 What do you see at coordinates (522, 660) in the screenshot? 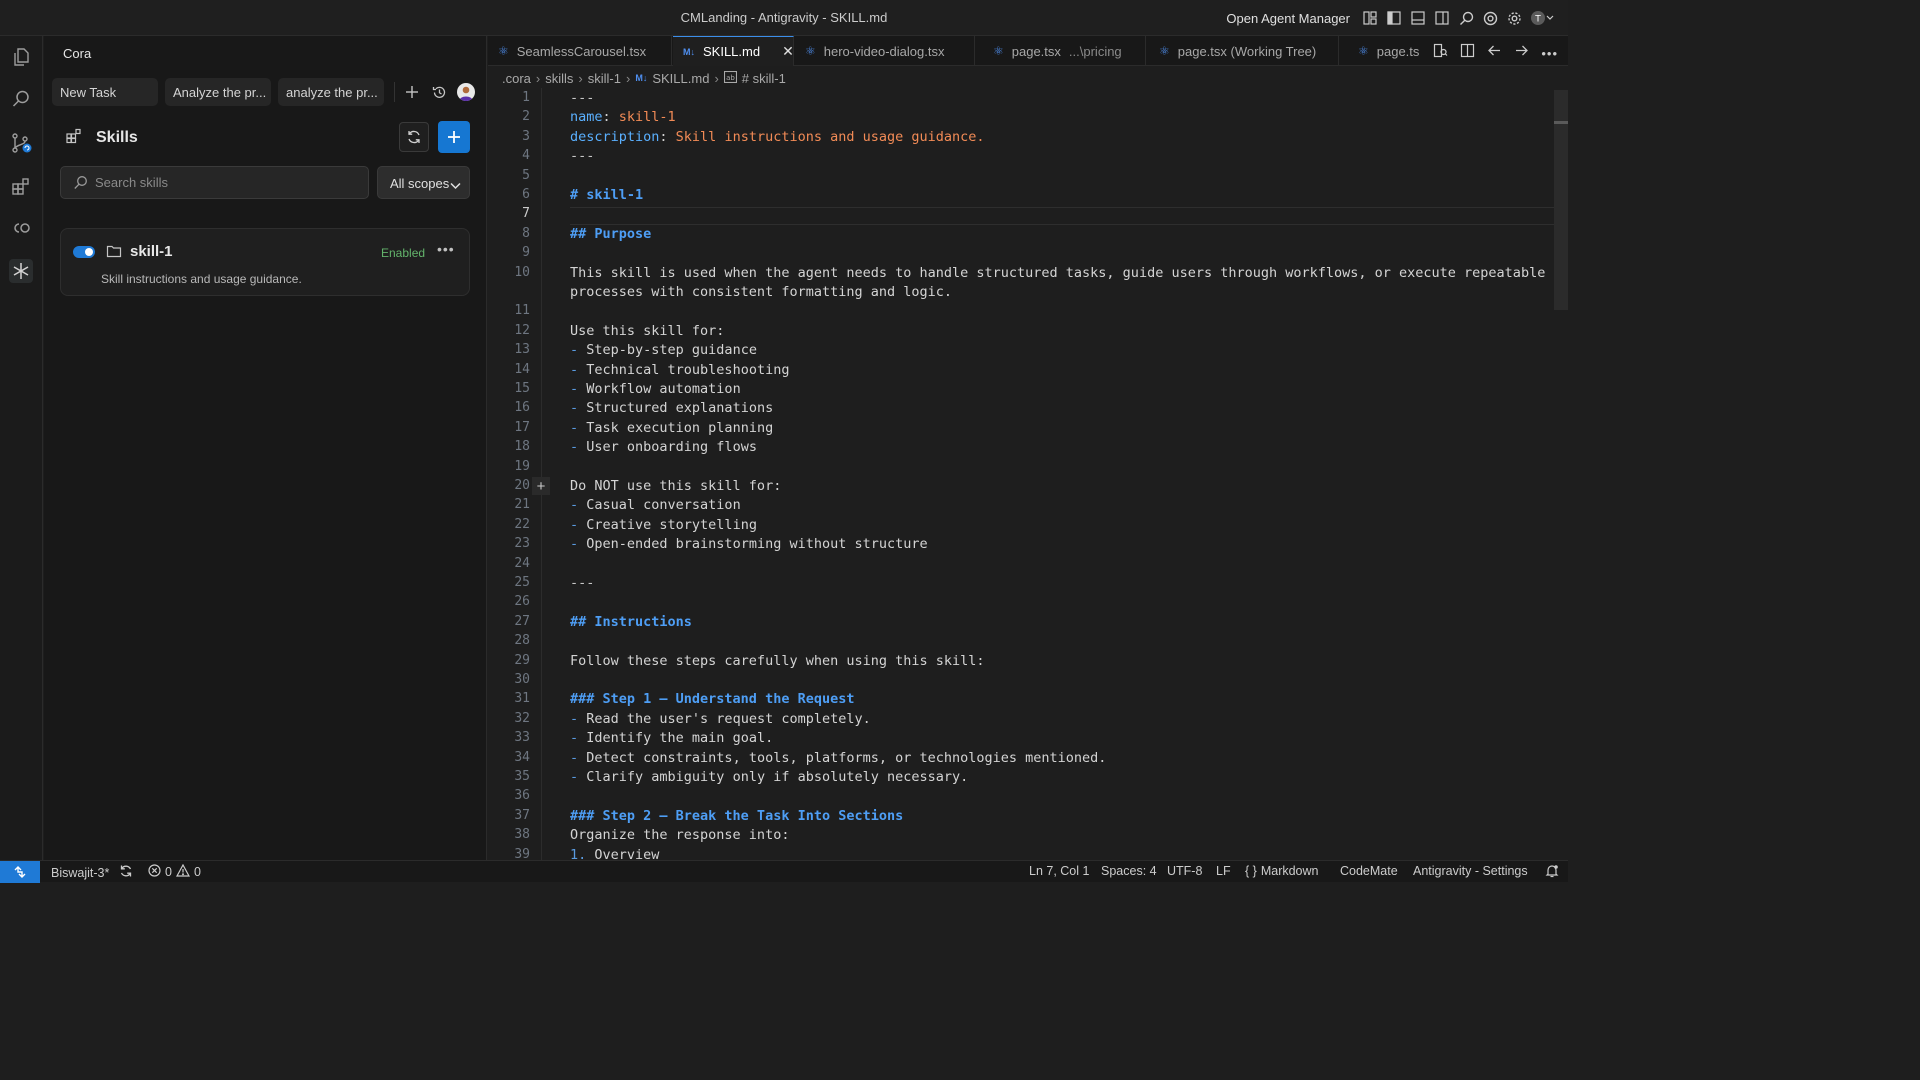
I see `line-number: 29` at bounding box center [522, 660].